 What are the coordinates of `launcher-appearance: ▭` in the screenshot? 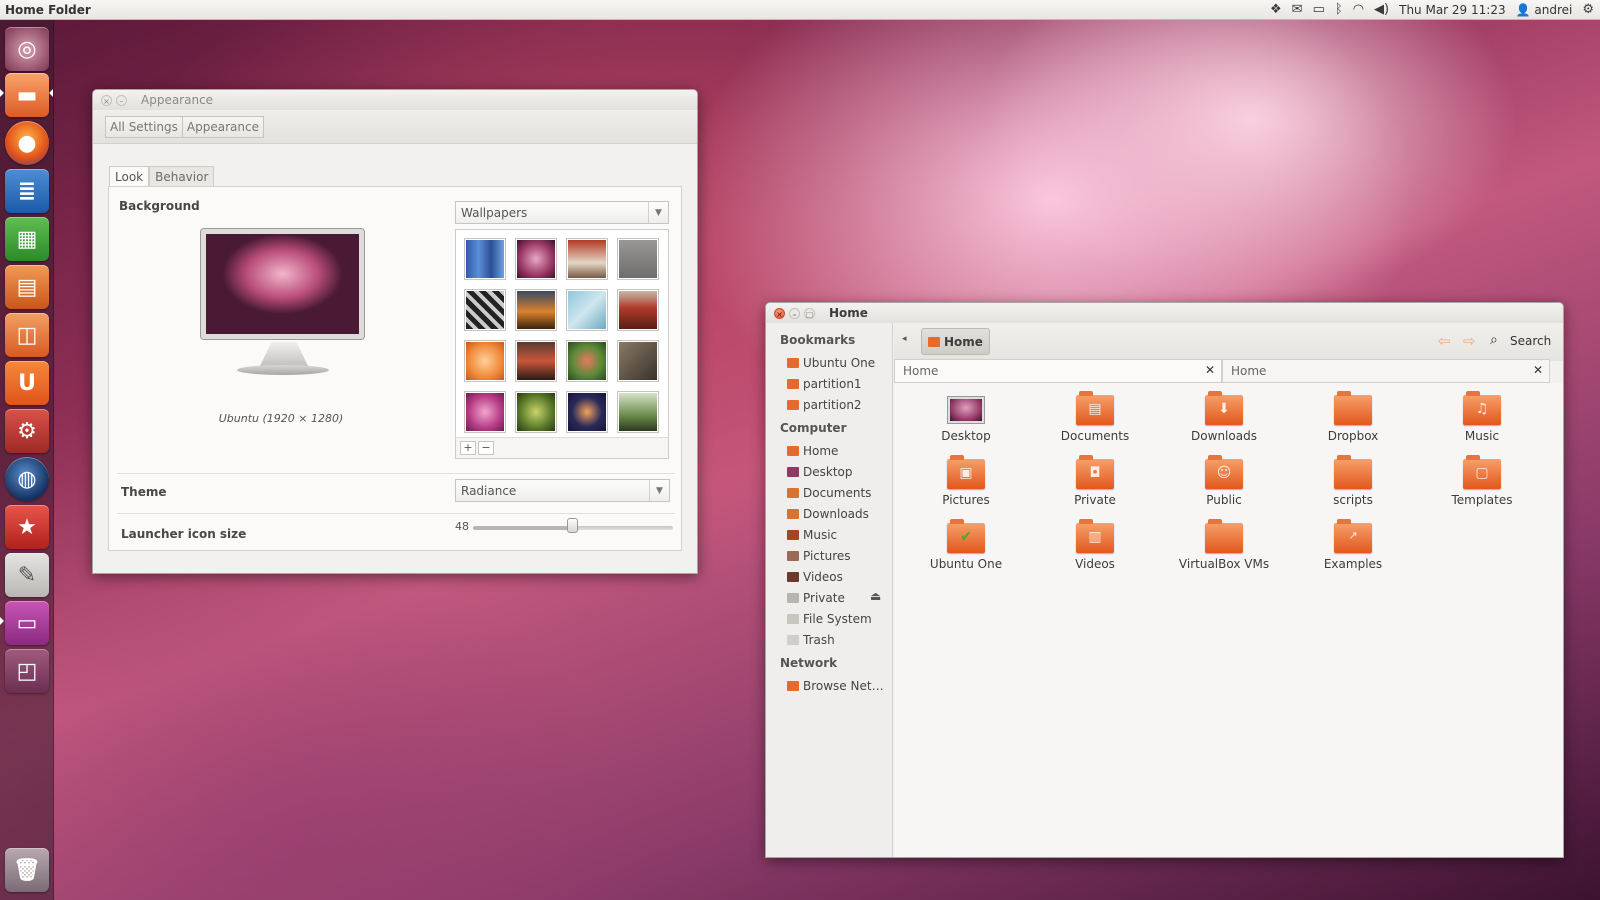 It's located at (27, 623).